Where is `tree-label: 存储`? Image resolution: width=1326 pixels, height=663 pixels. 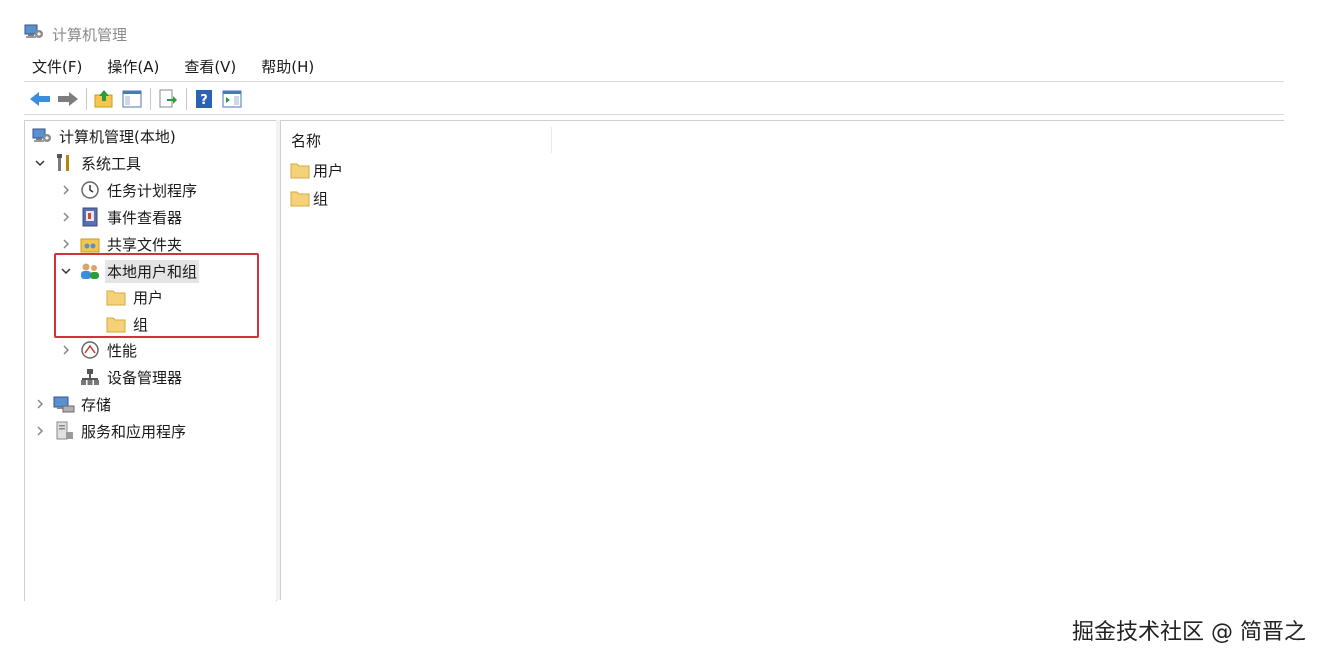
tree-label: 存储 is located at coordinates (96, 404).